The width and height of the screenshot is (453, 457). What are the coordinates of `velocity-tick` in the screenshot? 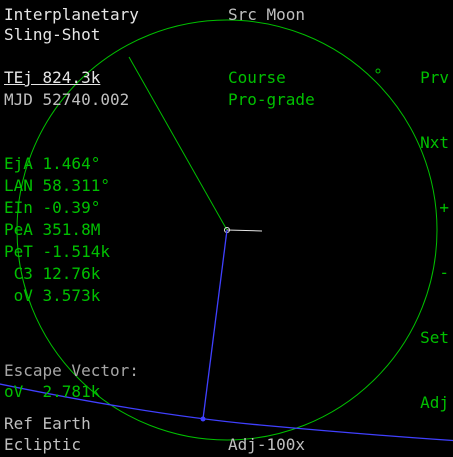 It's located at (244, 230).